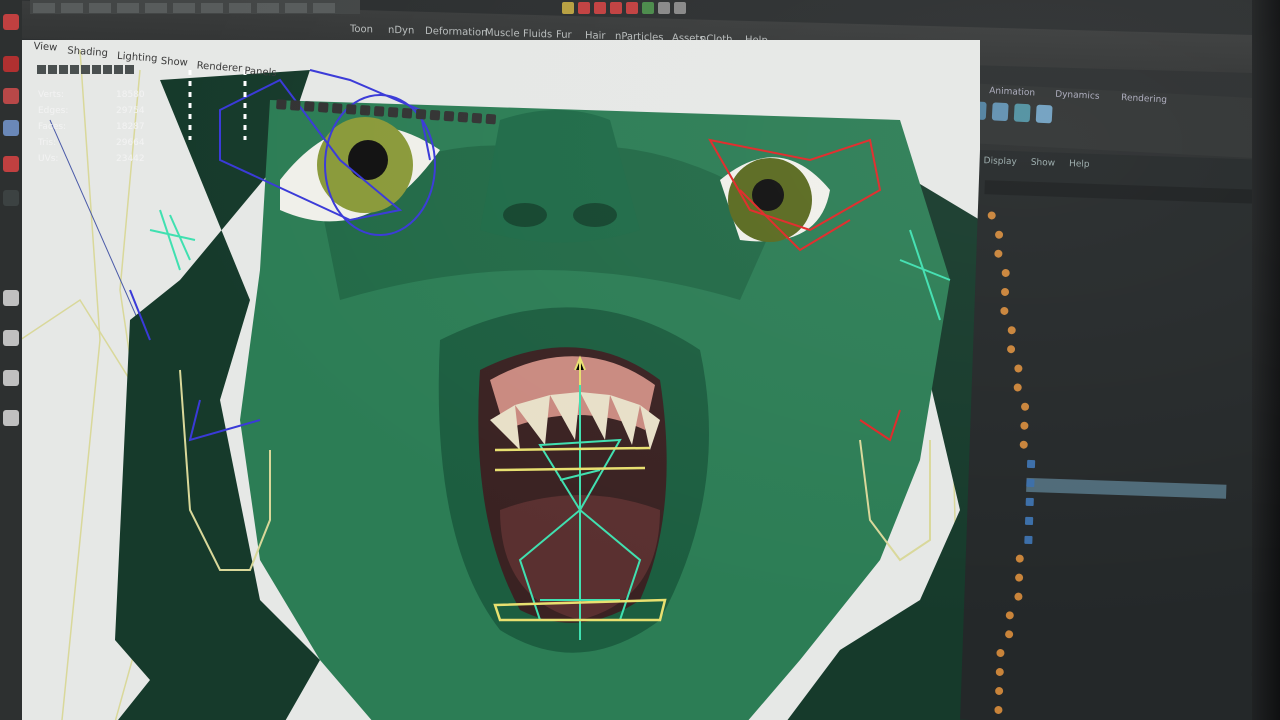 The height and width of the screenshot is (720, 1280). What do you see at coordinates (1012, 92) in the screenshot?
I see `shelf-tab: Animation` at bounding box center [1012, 92].